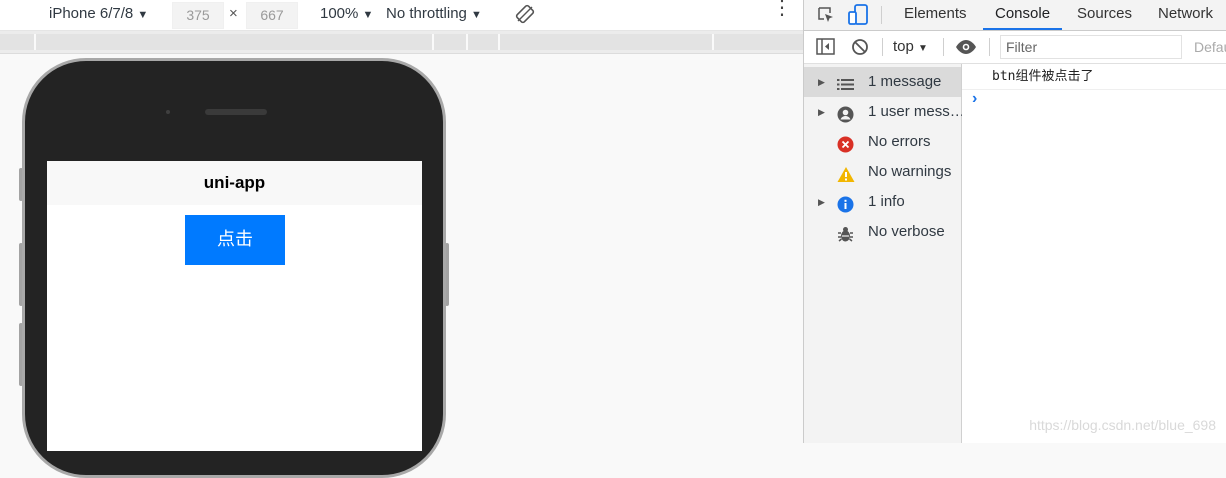 This screenshot has height=478, width=1226. Describe the element at coordinates (782, 9) in the screenshot. I see `more-options-icon: ⋮` at that location.